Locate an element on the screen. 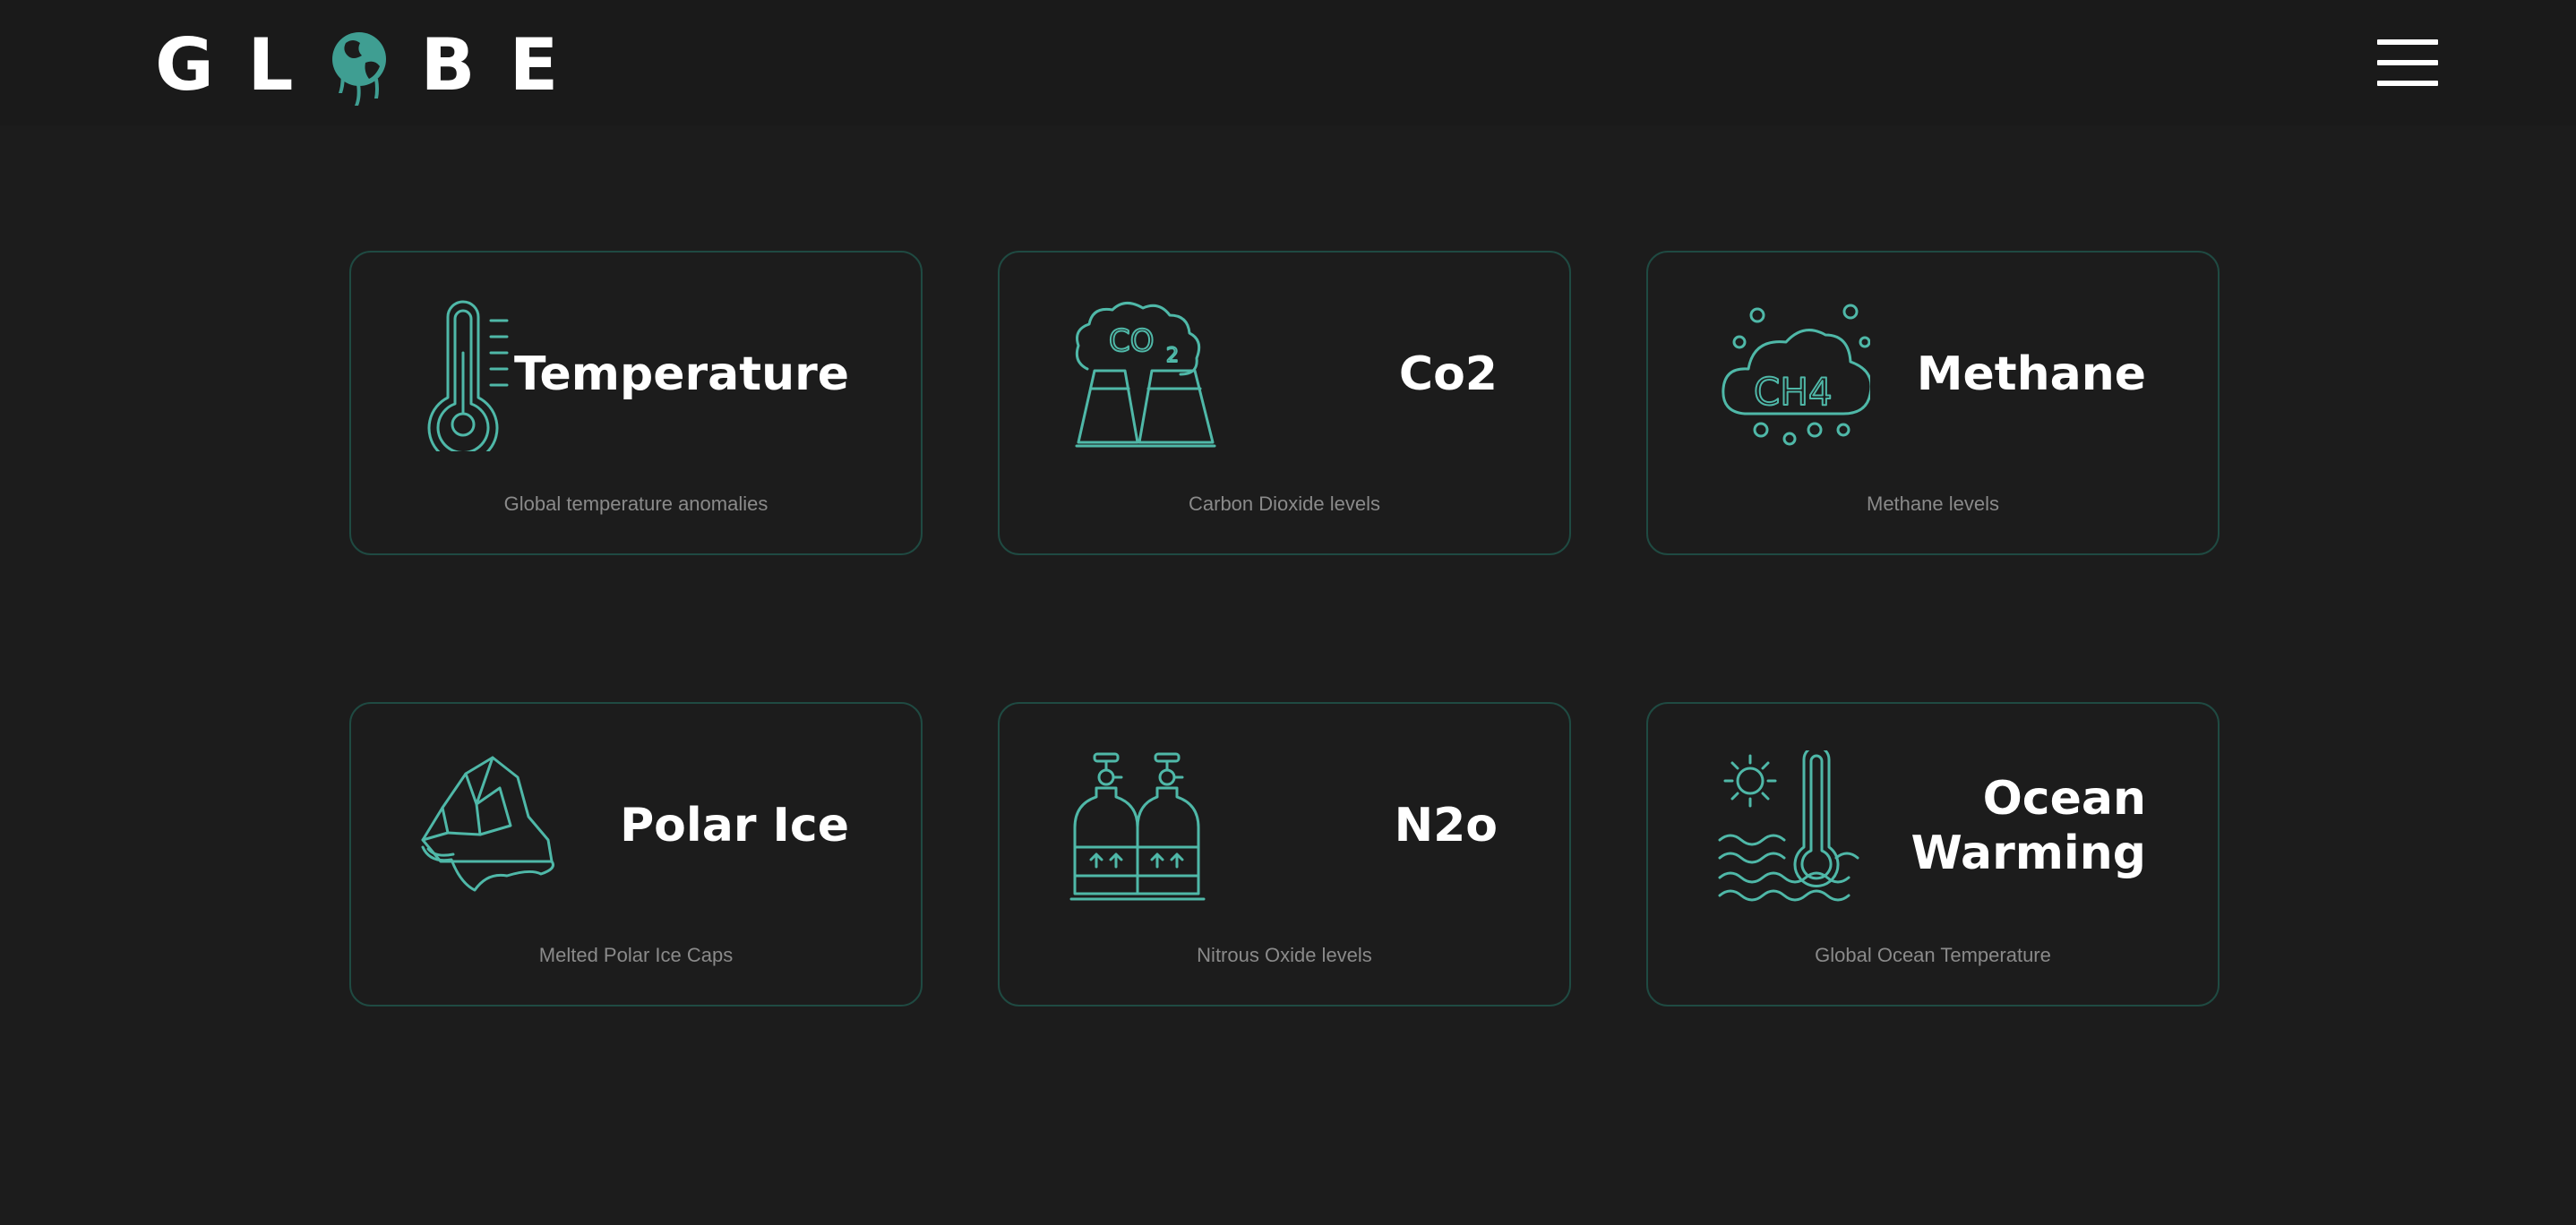  earth-globe-icon is located at coordinates (359, 65).